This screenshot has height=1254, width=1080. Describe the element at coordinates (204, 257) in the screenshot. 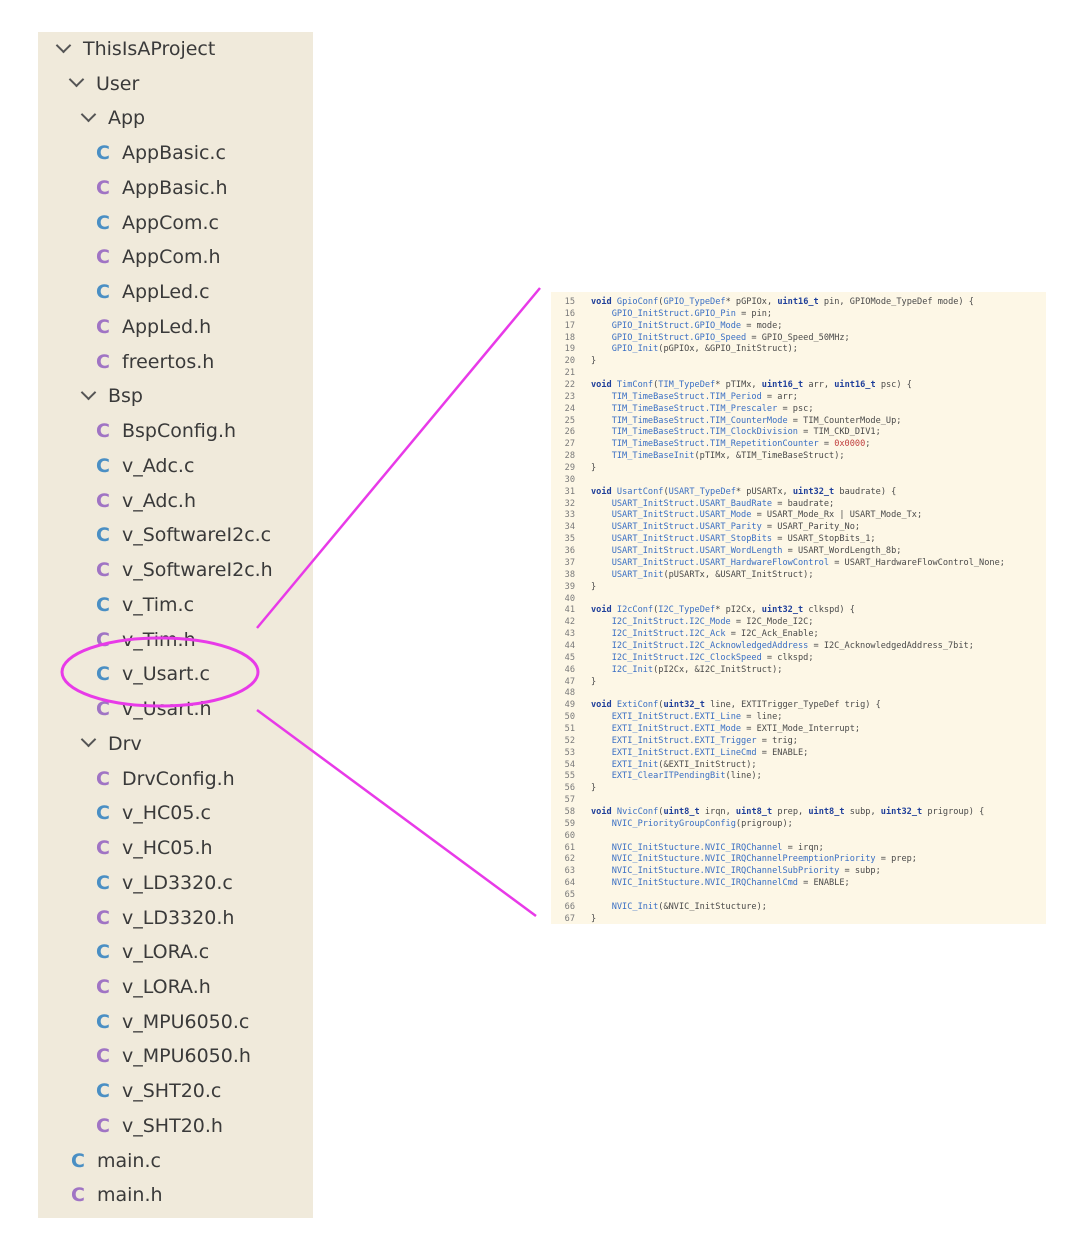

I see `tree-file-appcom-h: C AppCom.h` at that location.